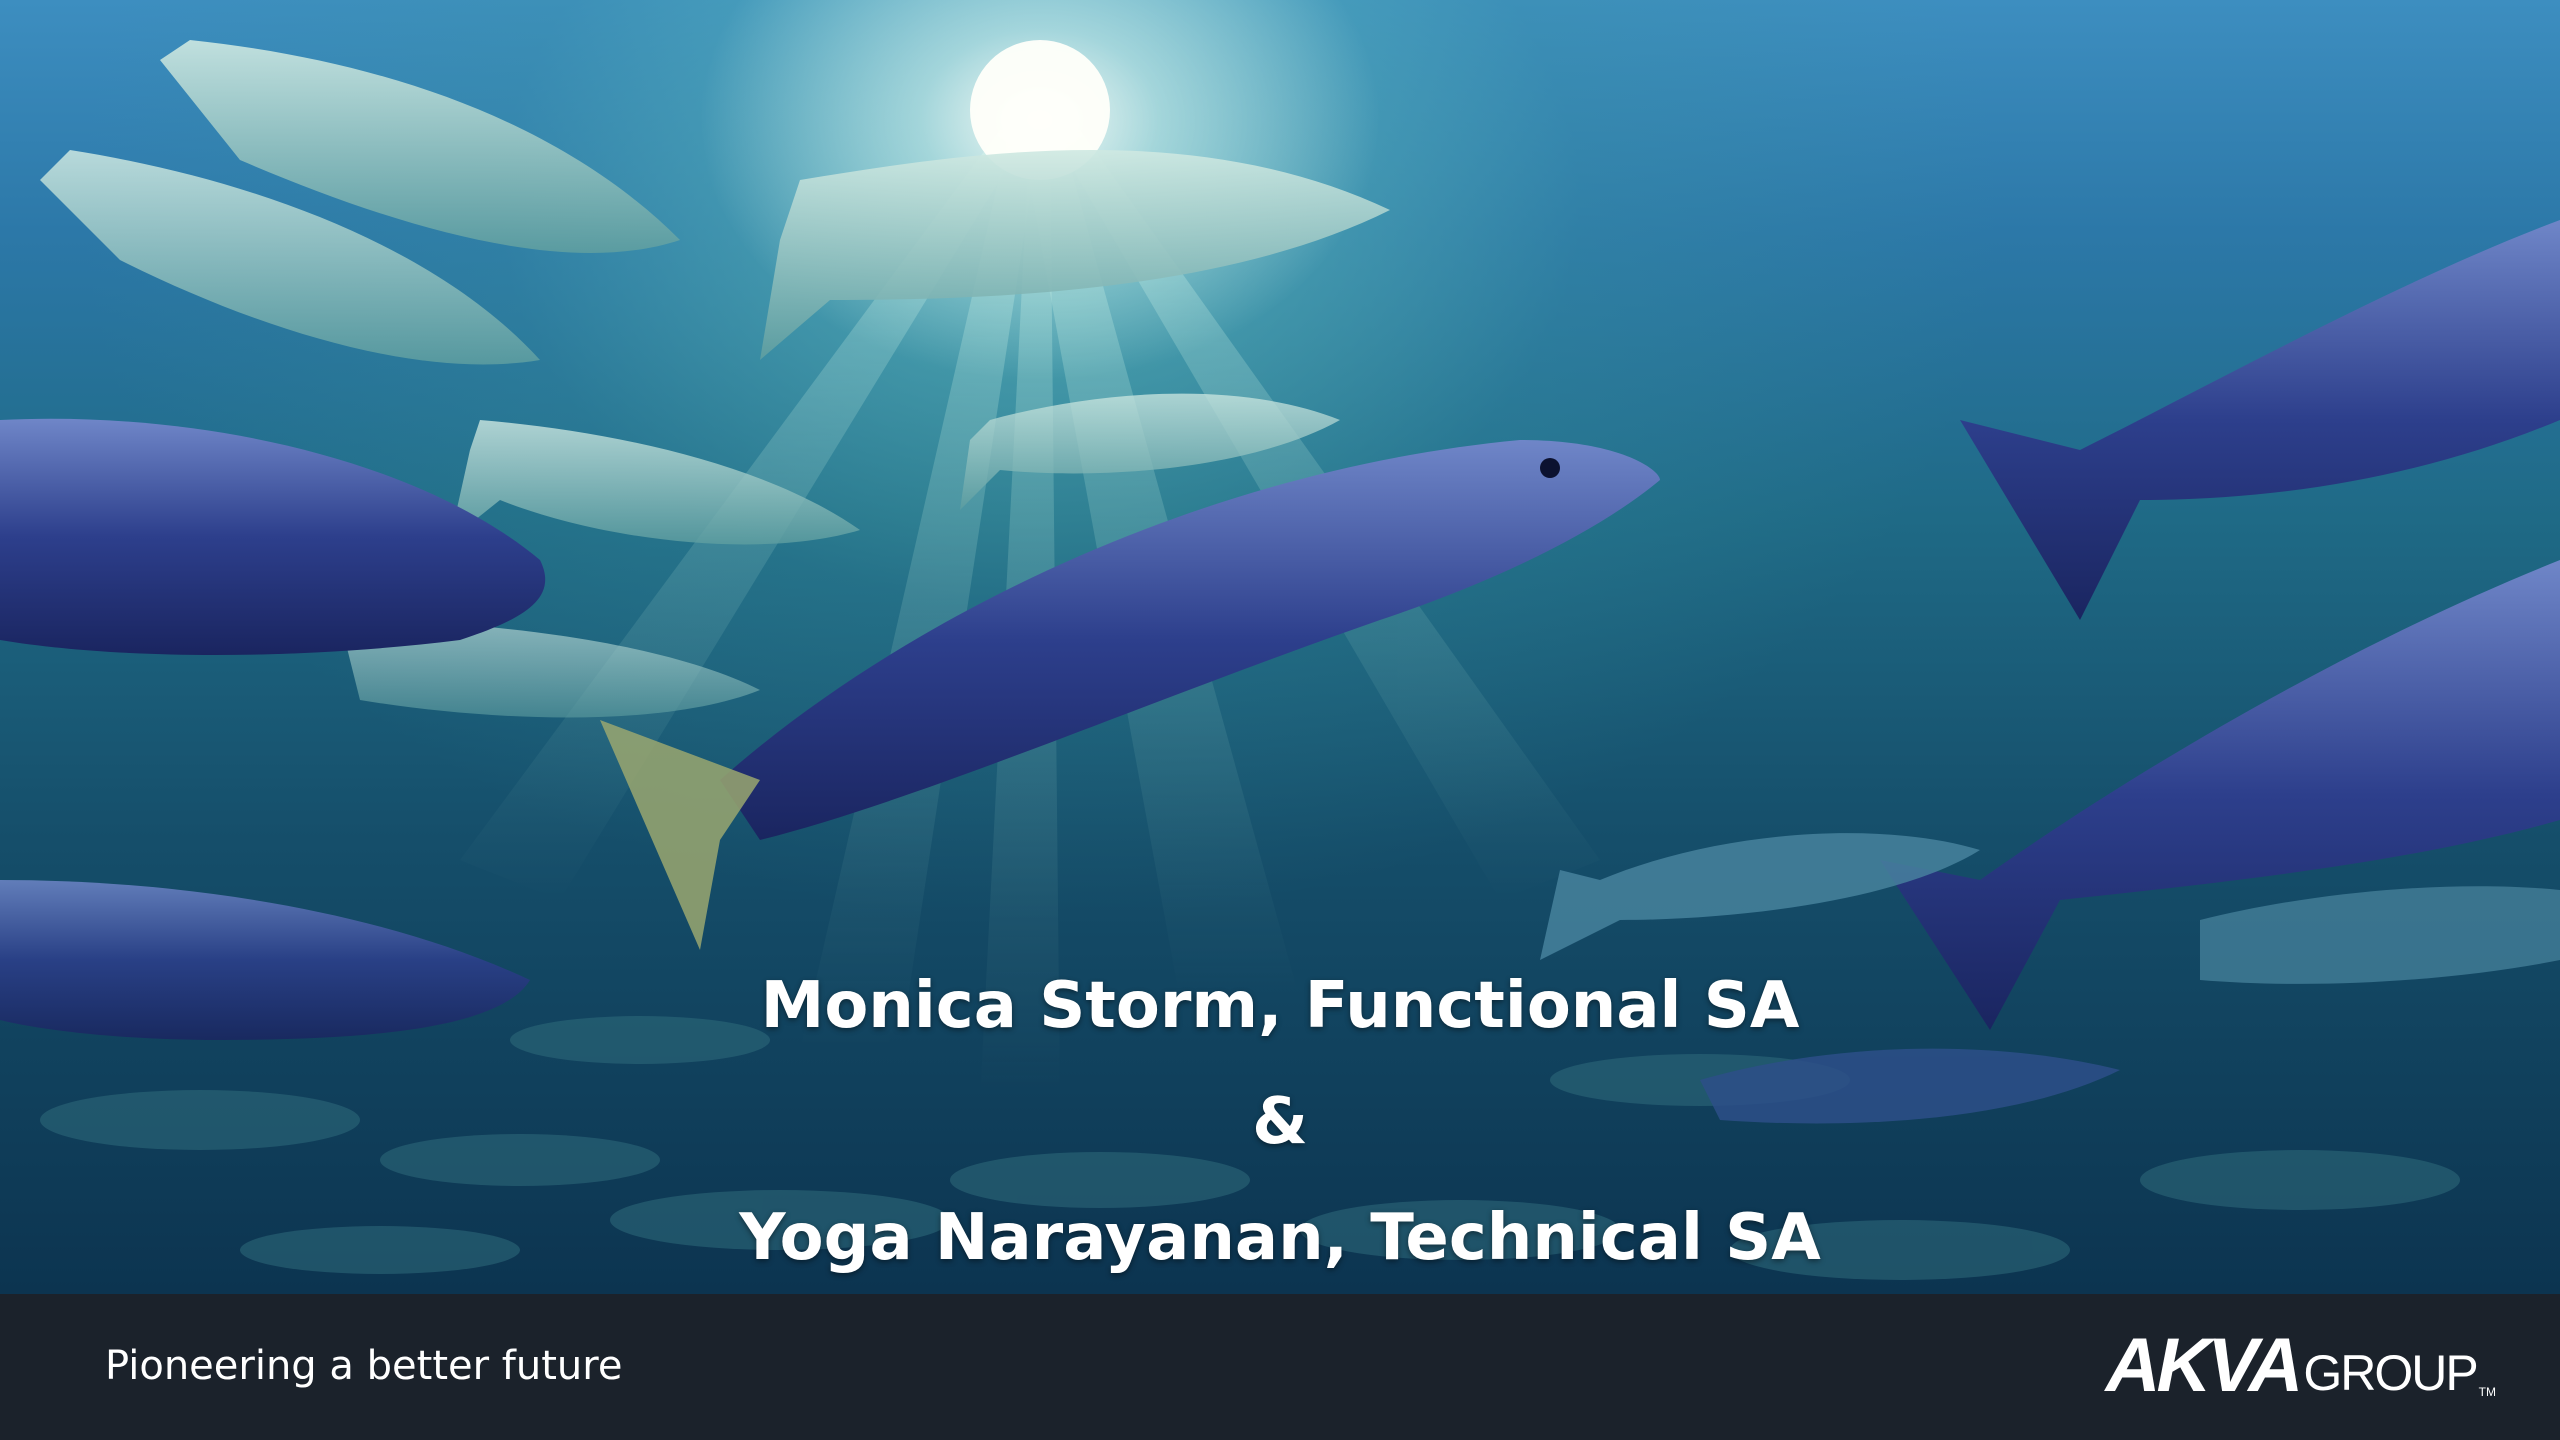  Describe the element at coordinates (1280, 1238) in the screenshot. I see `presenter-line-2: Yoga Narayanan, Technical SA` at that location.